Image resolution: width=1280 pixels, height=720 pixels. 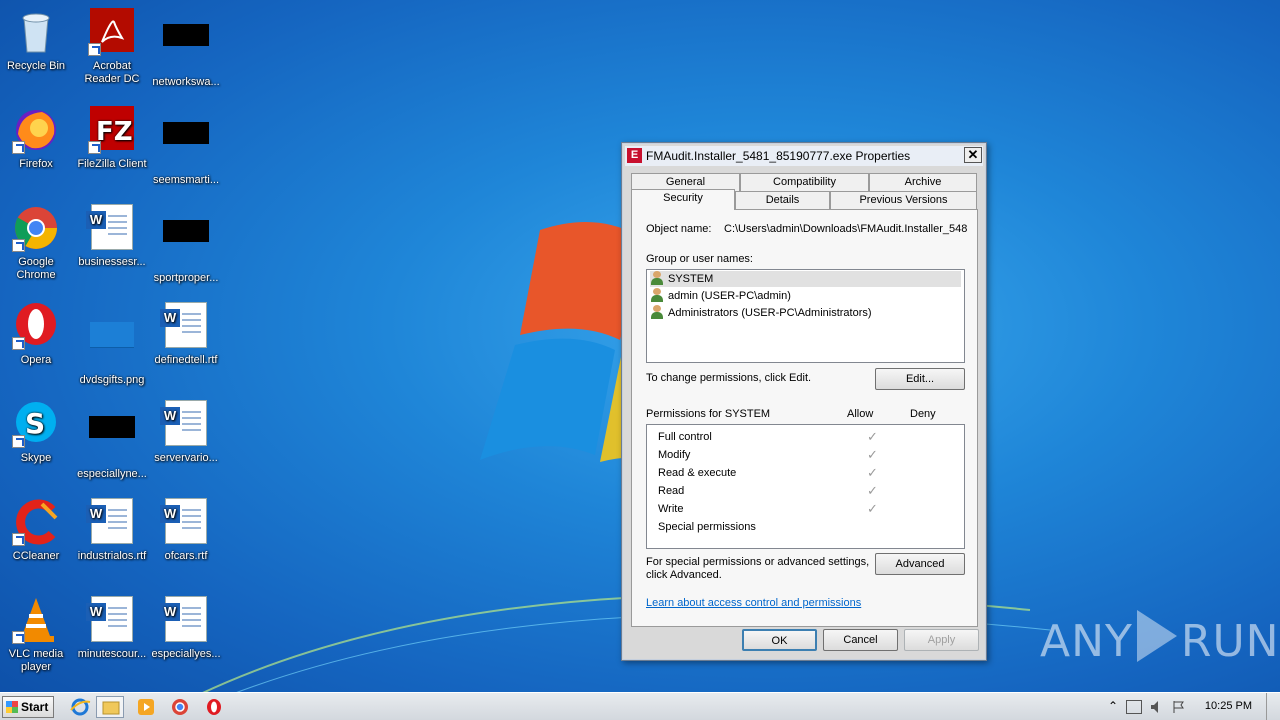 I want to click on system-tray: ⌃ 10:25 PM, so click(x=1190, y=706).